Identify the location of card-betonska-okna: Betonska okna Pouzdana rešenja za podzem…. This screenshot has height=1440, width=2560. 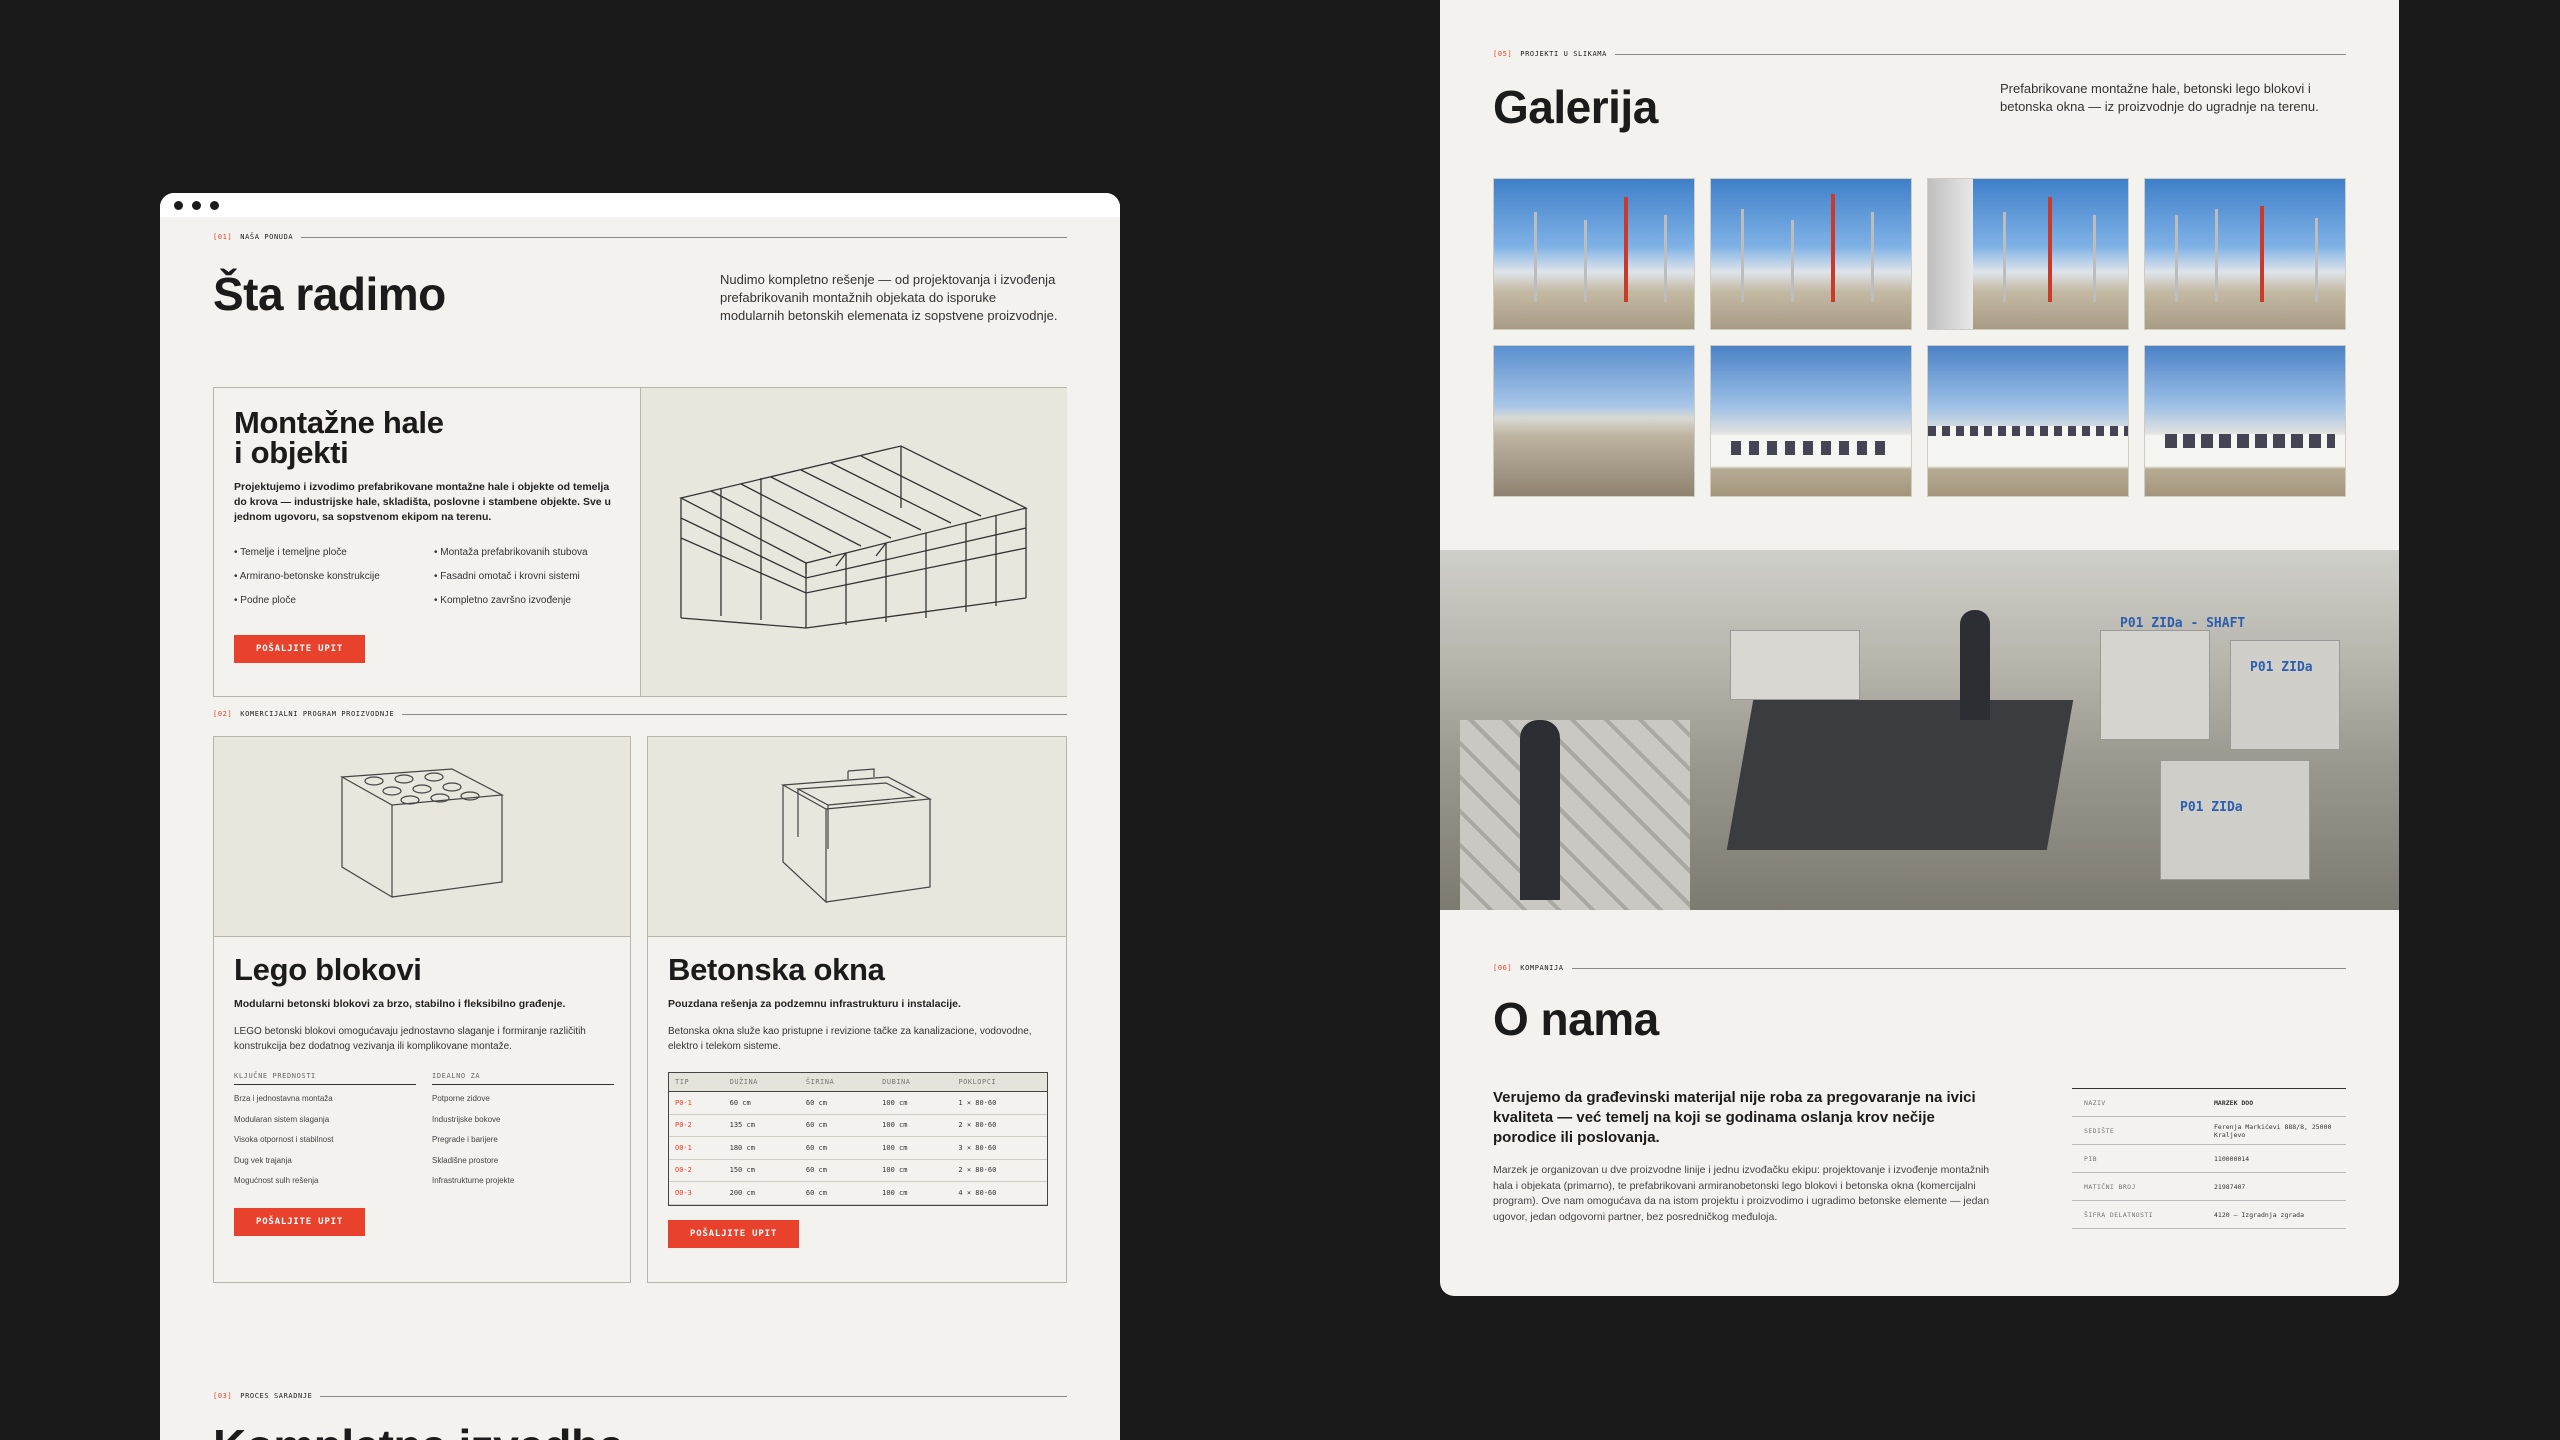
(857, 1009).